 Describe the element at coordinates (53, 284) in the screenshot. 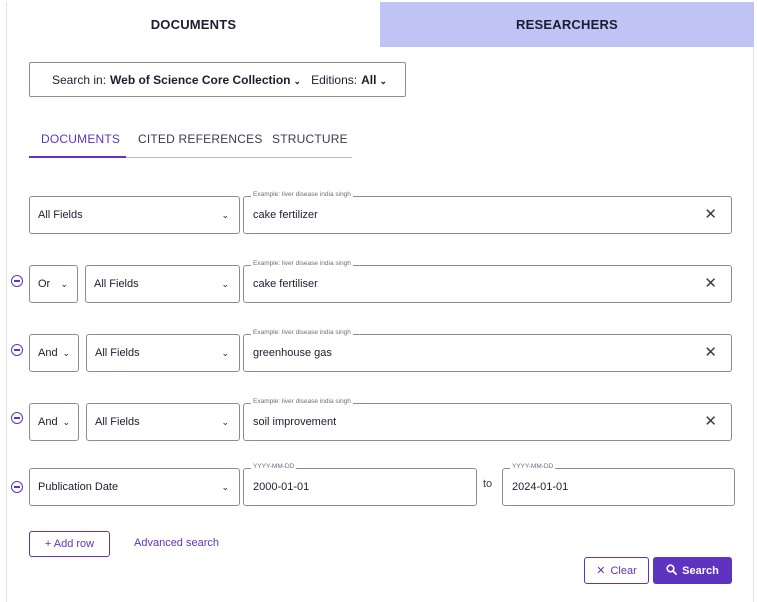

I see `operator-select: Or ⌄` at that location.